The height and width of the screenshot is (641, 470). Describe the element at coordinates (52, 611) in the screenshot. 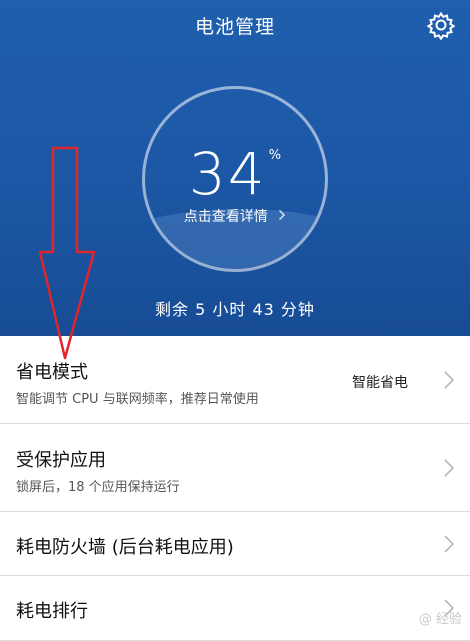

I see `list-item-title: 耗电排行` at that location.